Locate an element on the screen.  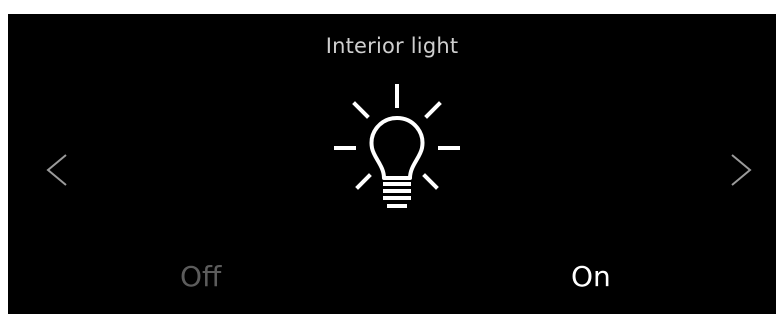
on-option: On is located at coordinates (591, 277).